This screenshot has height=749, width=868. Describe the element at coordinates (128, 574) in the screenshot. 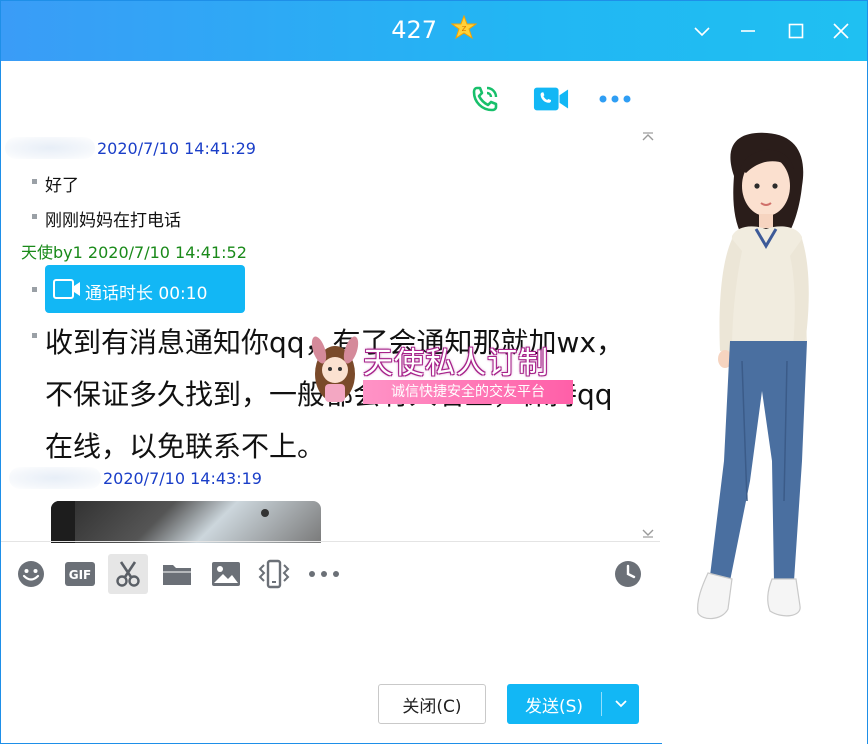

I see `scissors-icon` at that location.